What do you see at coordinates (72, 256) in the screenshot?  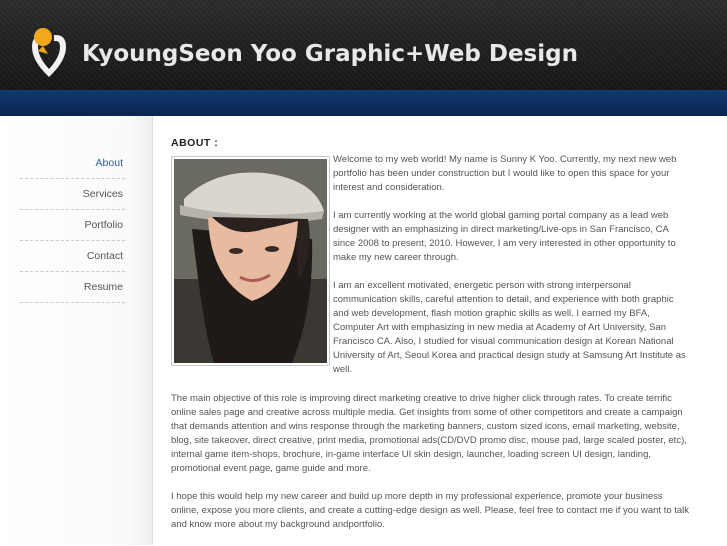 I see `nav-item-contact: Contact` at bounding box center [72, 256].